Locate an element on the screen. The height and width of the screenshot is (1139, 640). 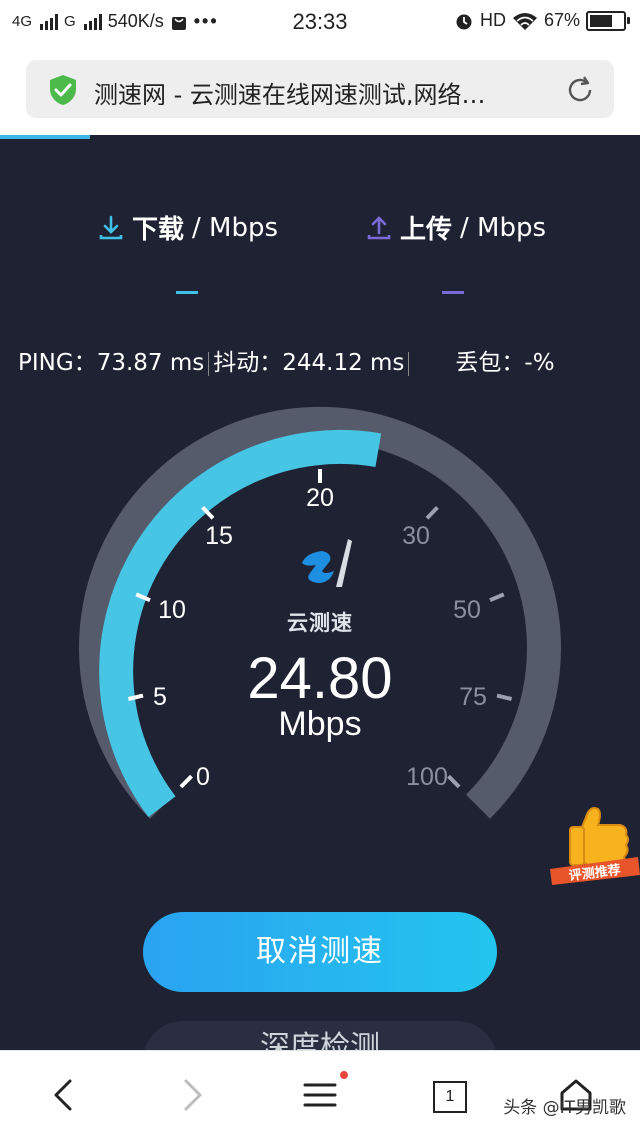
watermark: 头条 @IT男凯歌 is located at coordinates (564, 1108).